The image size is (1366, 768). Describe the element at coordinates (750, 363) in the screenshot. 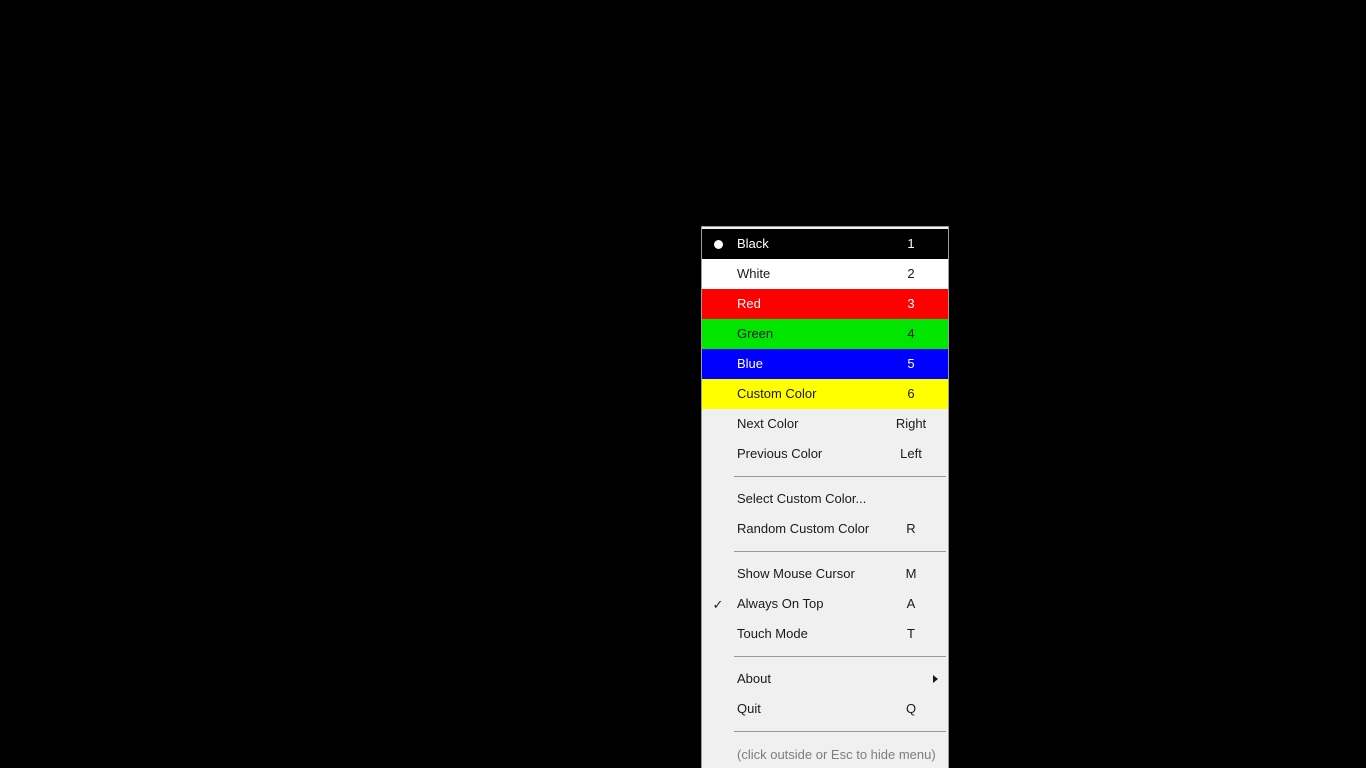

I see `menu-item-label: Blue` at that location.